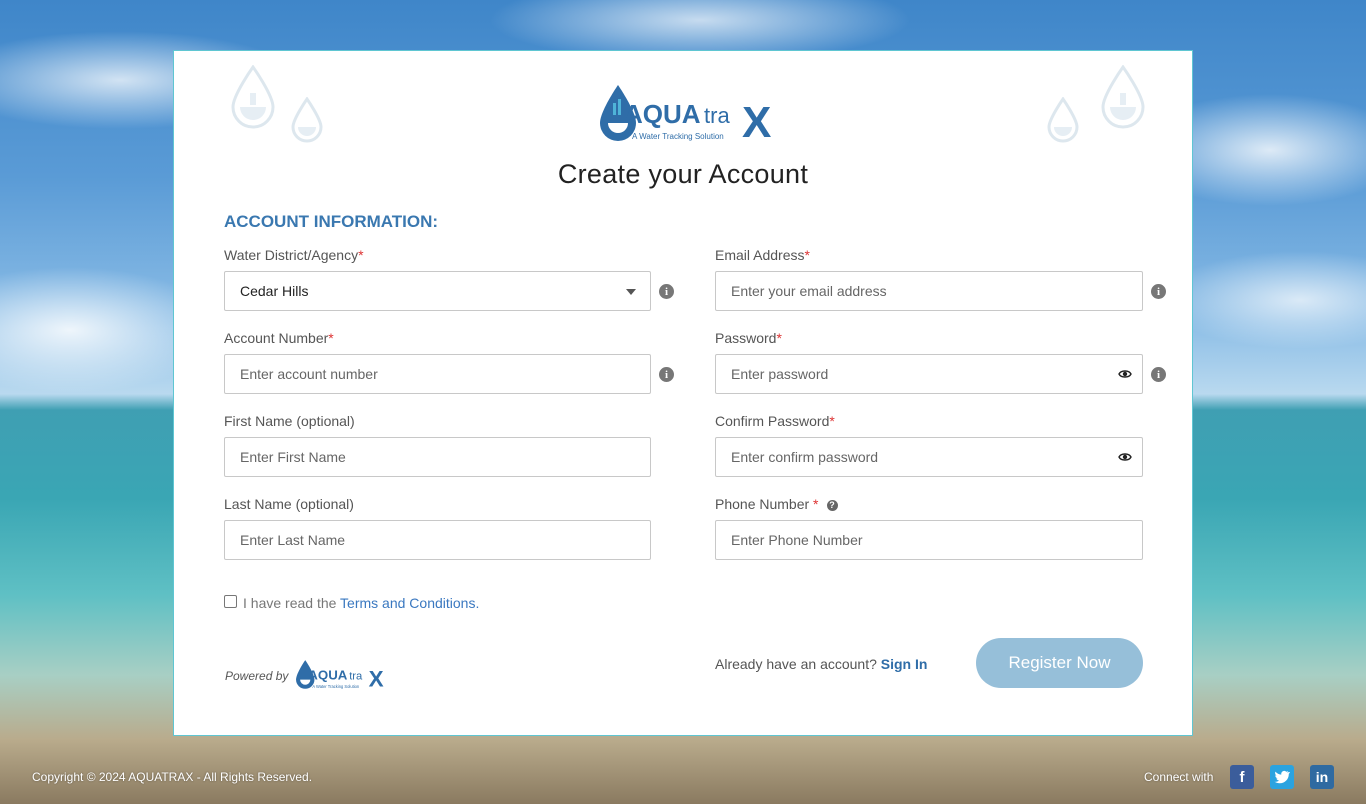 This screenshot has height=804, width=1366. Describe the element at coordinates (631, 292) in the screenshot. I see `chevron-down-icon` at that location.